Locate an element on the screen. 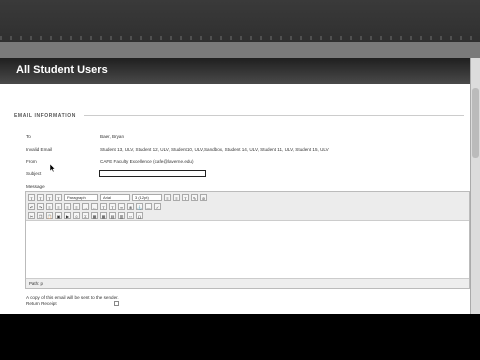 The width and height of the screenshot is (480, 360). align-right-icon: ≡ is located at coordinates (67, 206).